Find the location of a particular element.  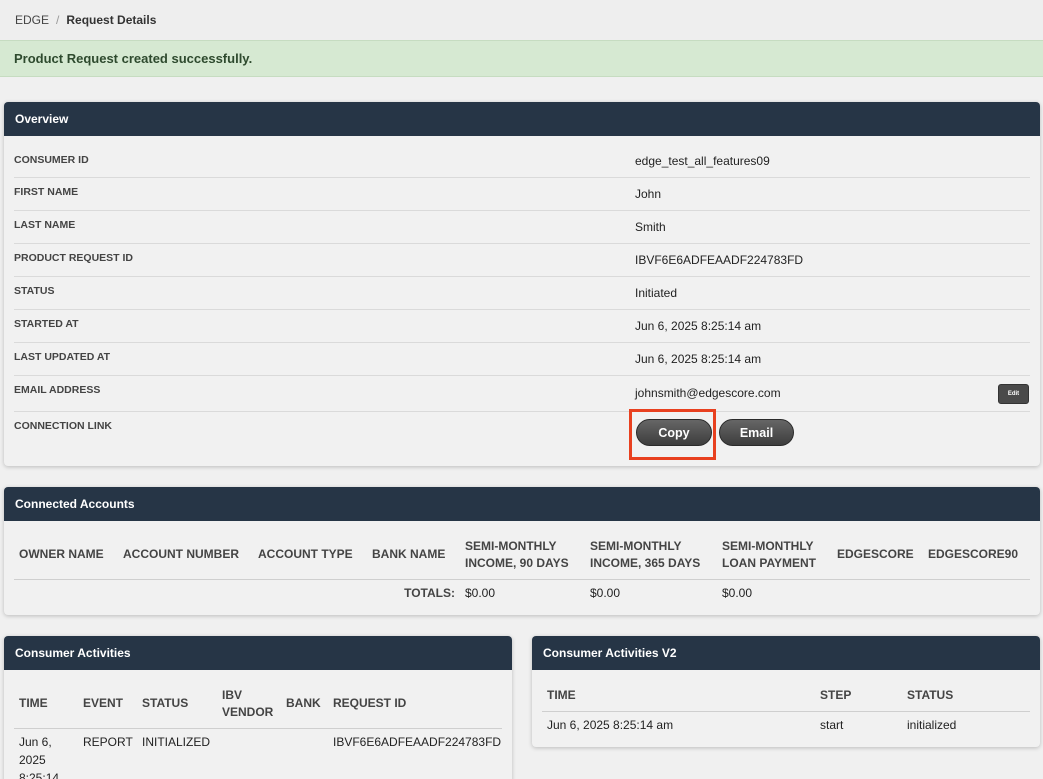

column-request-id: REQUEST ID is located at coordinates (415, 704).